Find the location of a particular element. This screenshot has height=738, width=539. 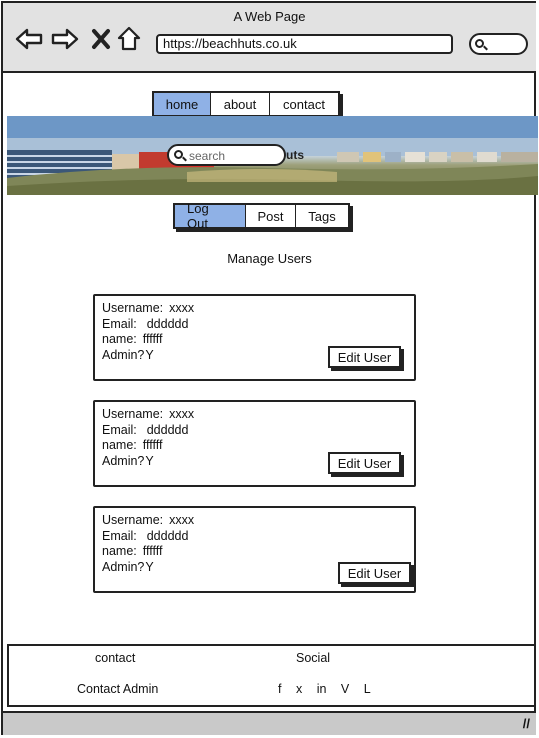

status-bar: // is located at coordinates (269, 723).